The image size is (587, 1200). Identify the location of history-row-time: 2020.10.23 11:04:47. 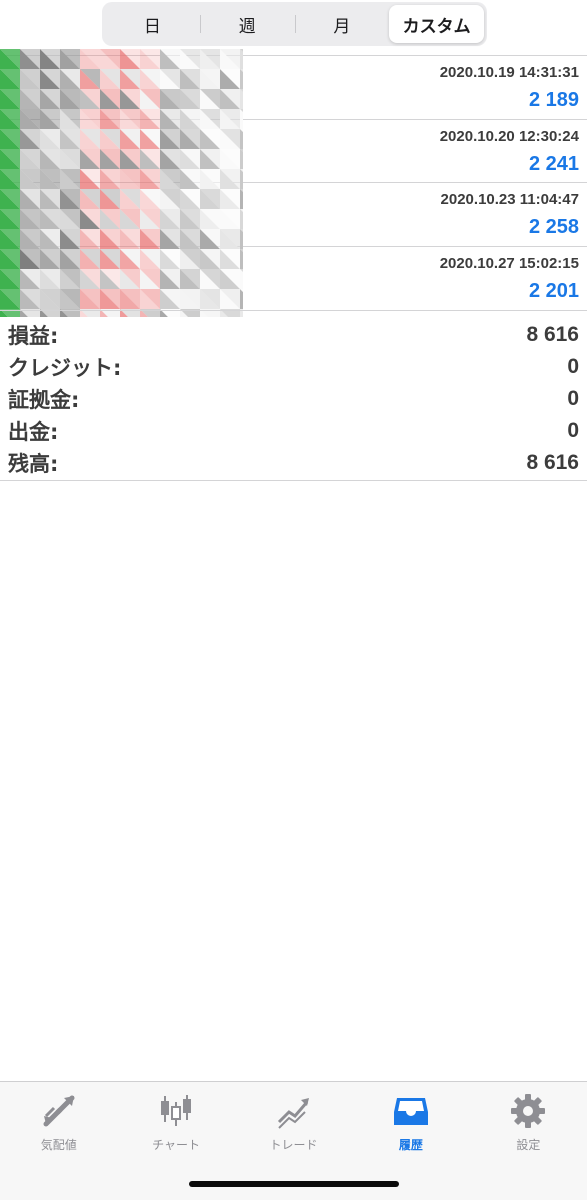
(509, 199).